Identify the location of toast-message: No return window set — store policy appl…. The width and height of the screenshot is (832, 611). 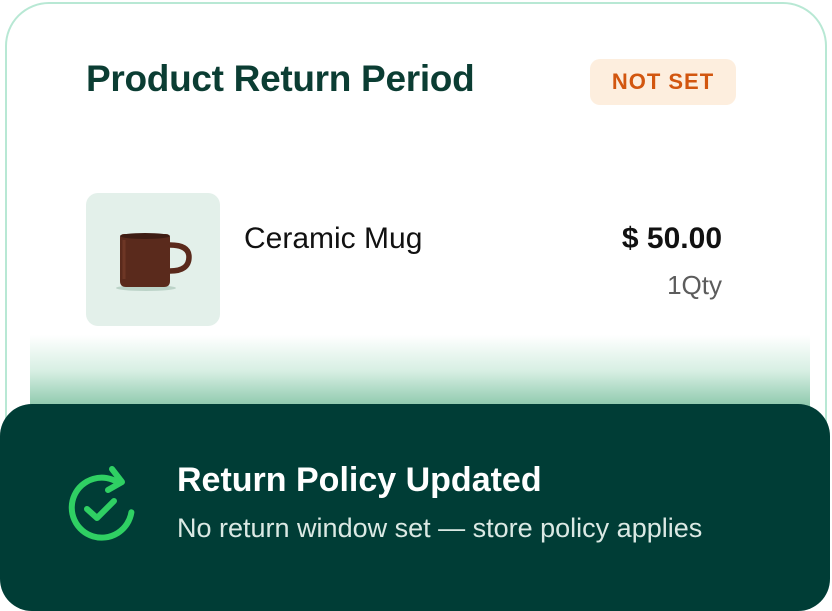
(440, 528).